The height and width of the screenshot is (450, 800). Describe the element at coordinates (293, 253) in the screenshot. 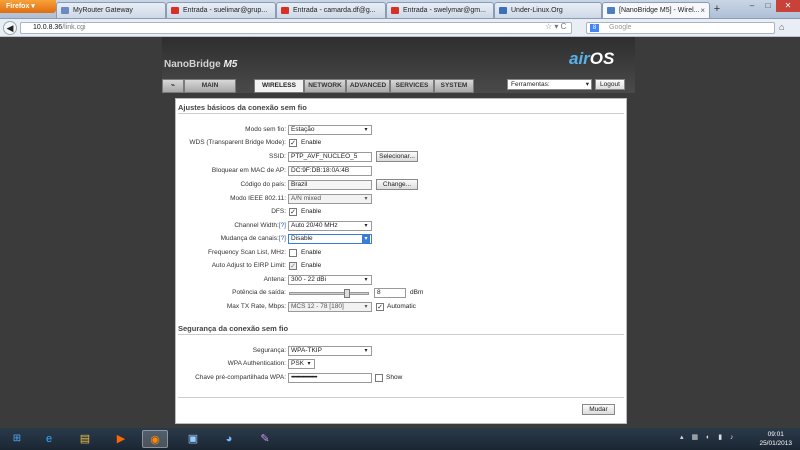

I see `freq-scan-checkbox` at that location.